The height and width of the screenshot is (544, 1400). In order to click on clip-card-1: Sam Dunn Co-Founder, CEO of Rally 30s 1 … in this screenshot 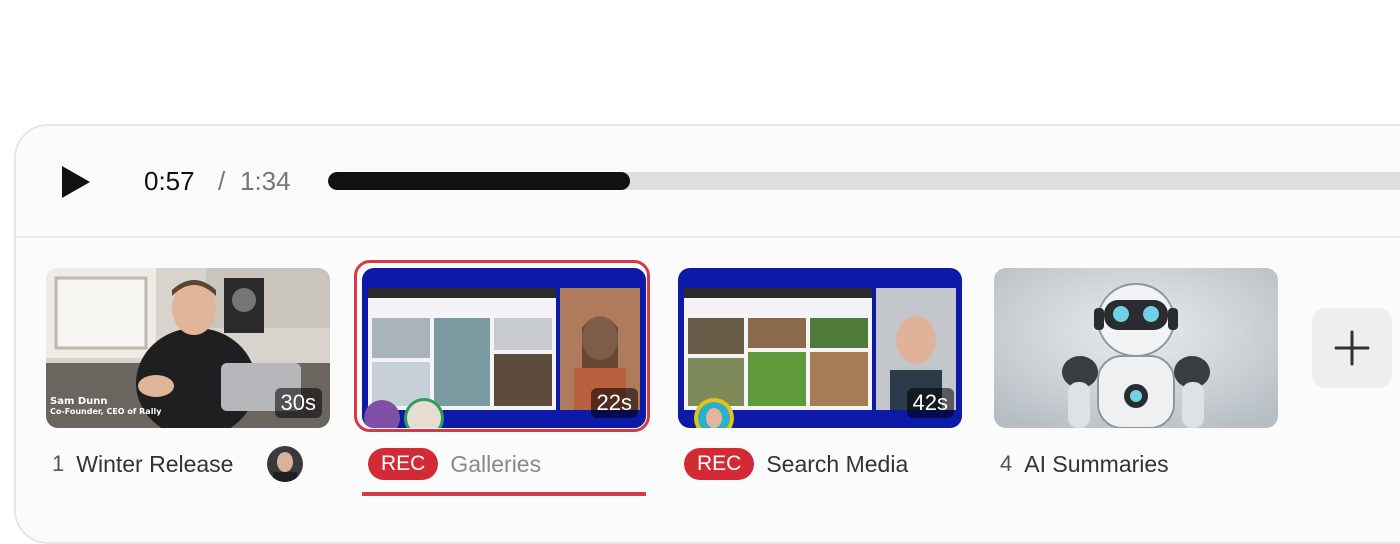, I will do `click(188, 375)`.